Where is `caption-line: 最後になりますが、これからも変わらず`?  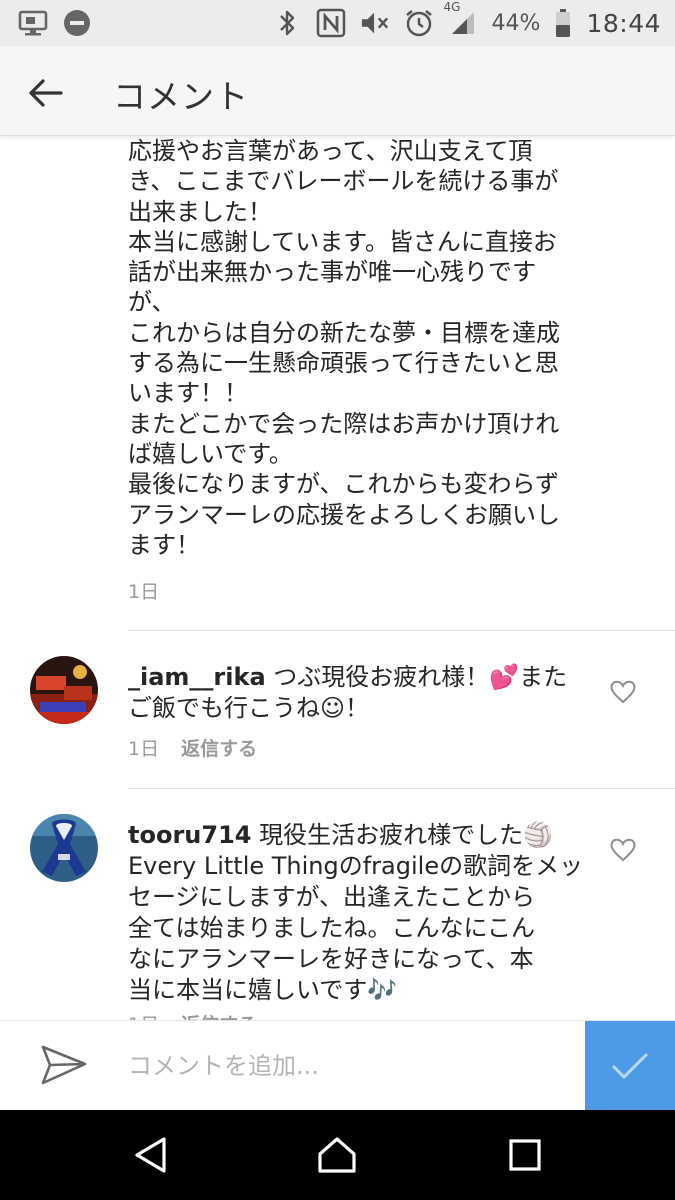 caption-line: 最後になりますが、これからも変わらず is located at coordinates (344, 484).